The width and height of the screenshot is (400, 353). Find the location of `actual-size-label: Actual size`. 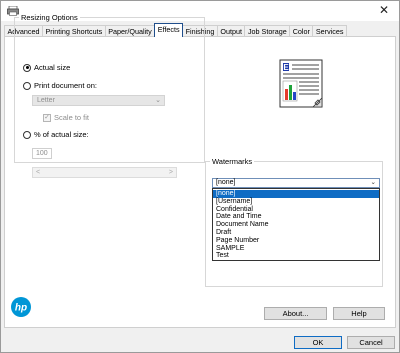

actual-size-label: Actual size is located at coordinates (52, 67).